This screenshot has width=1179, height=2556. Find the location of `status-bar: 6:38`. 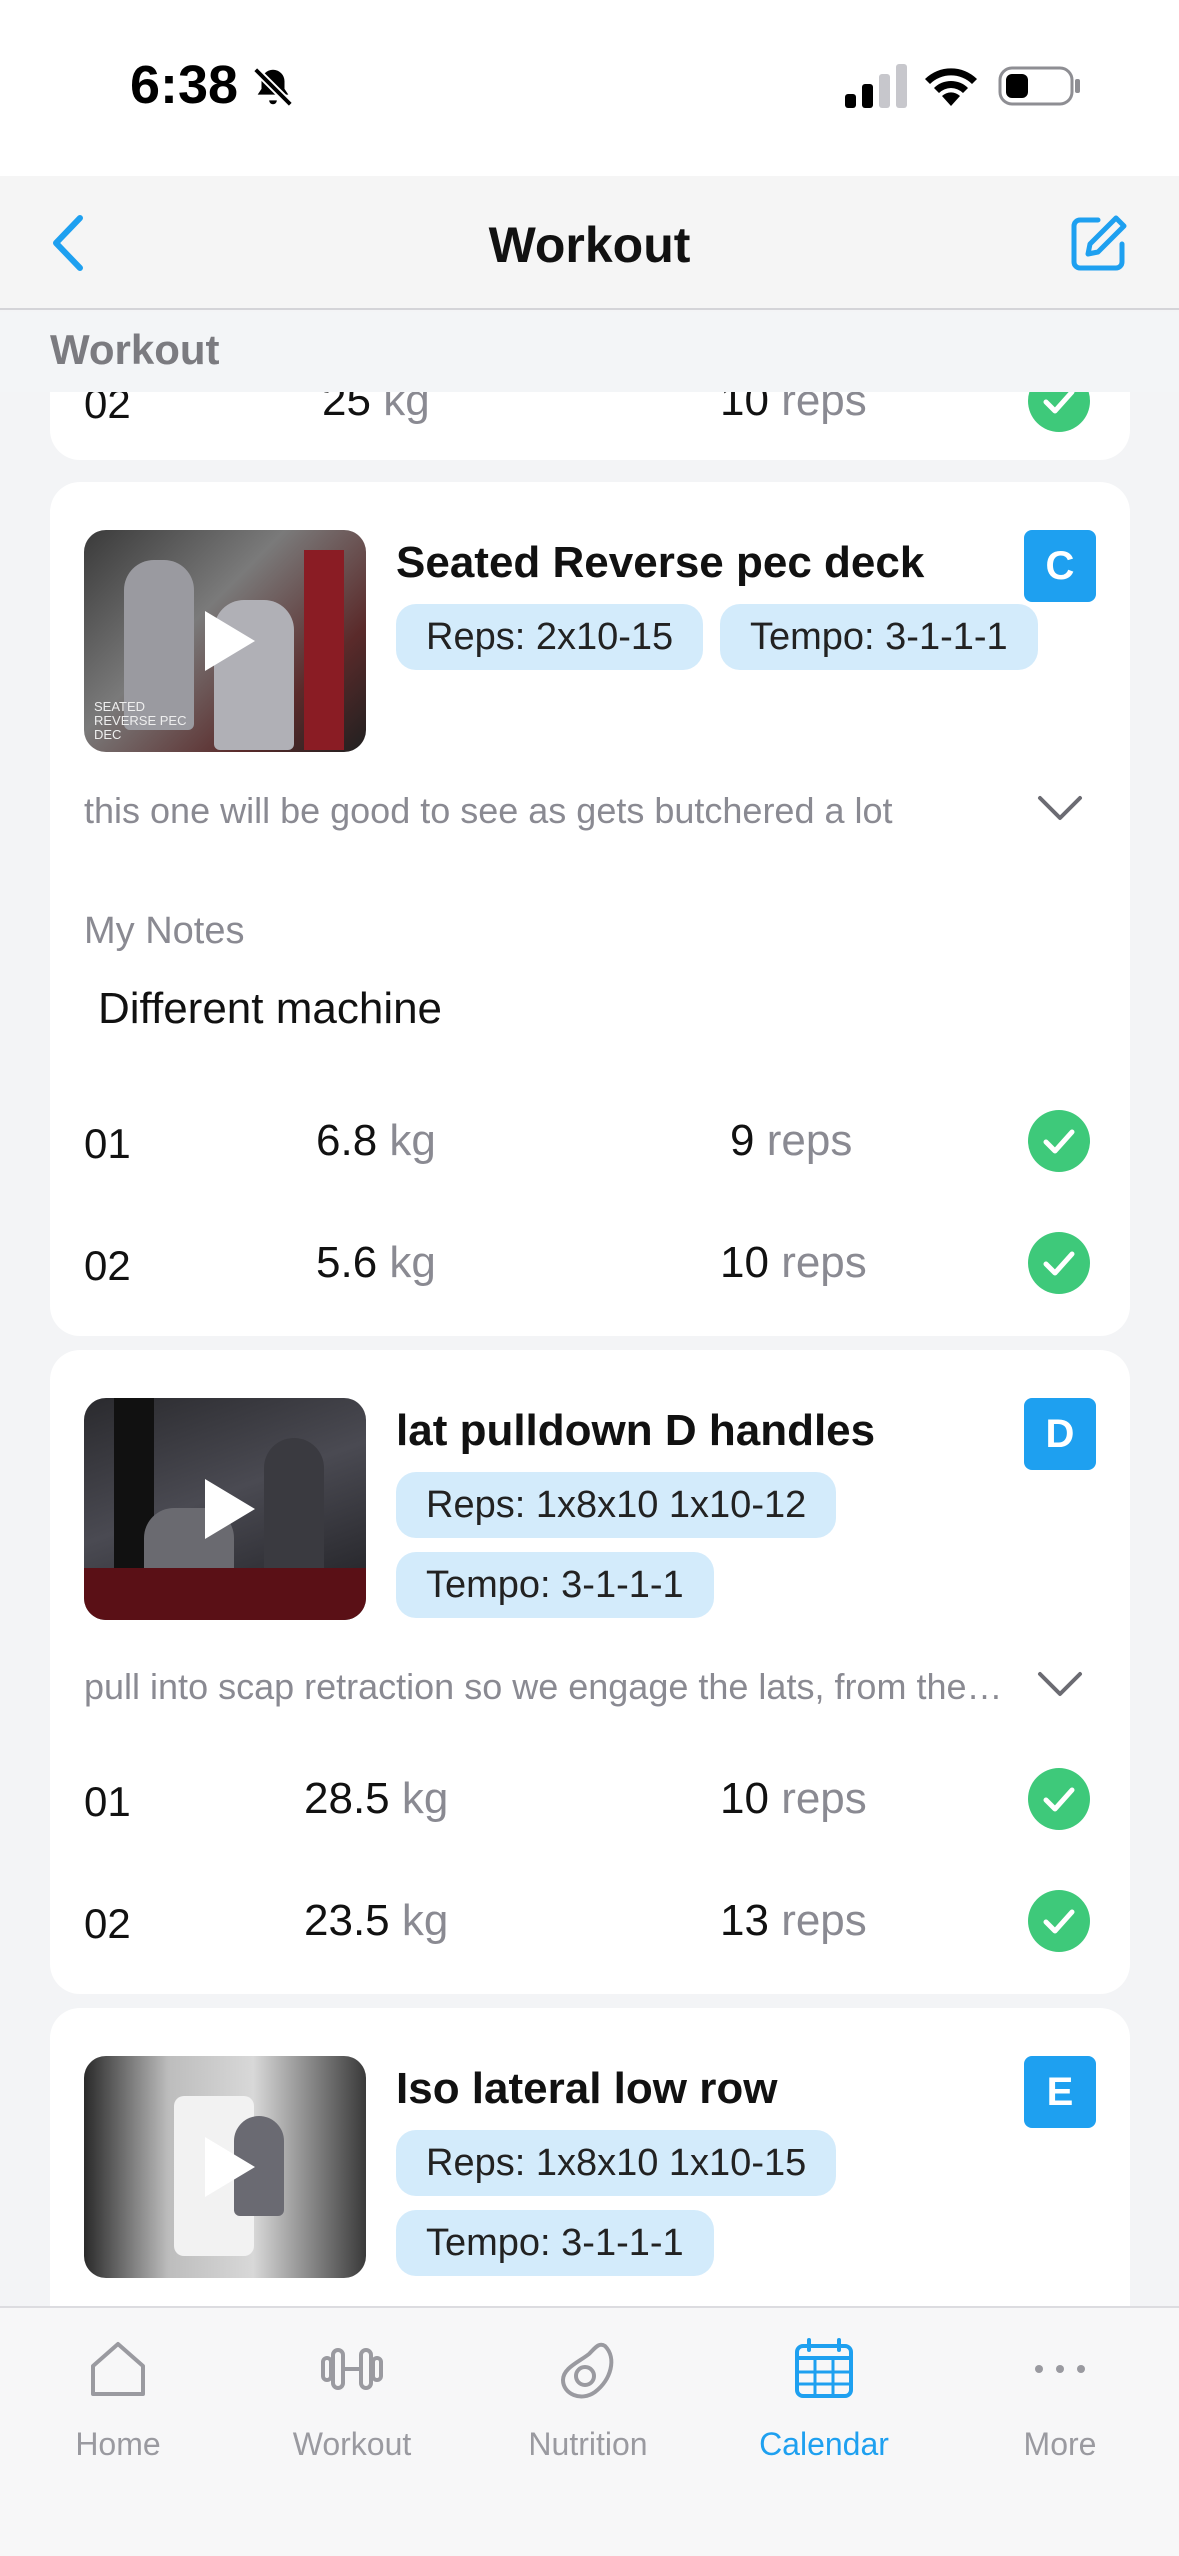

status-bar: 6:38 is located at coordinates (589, 88).